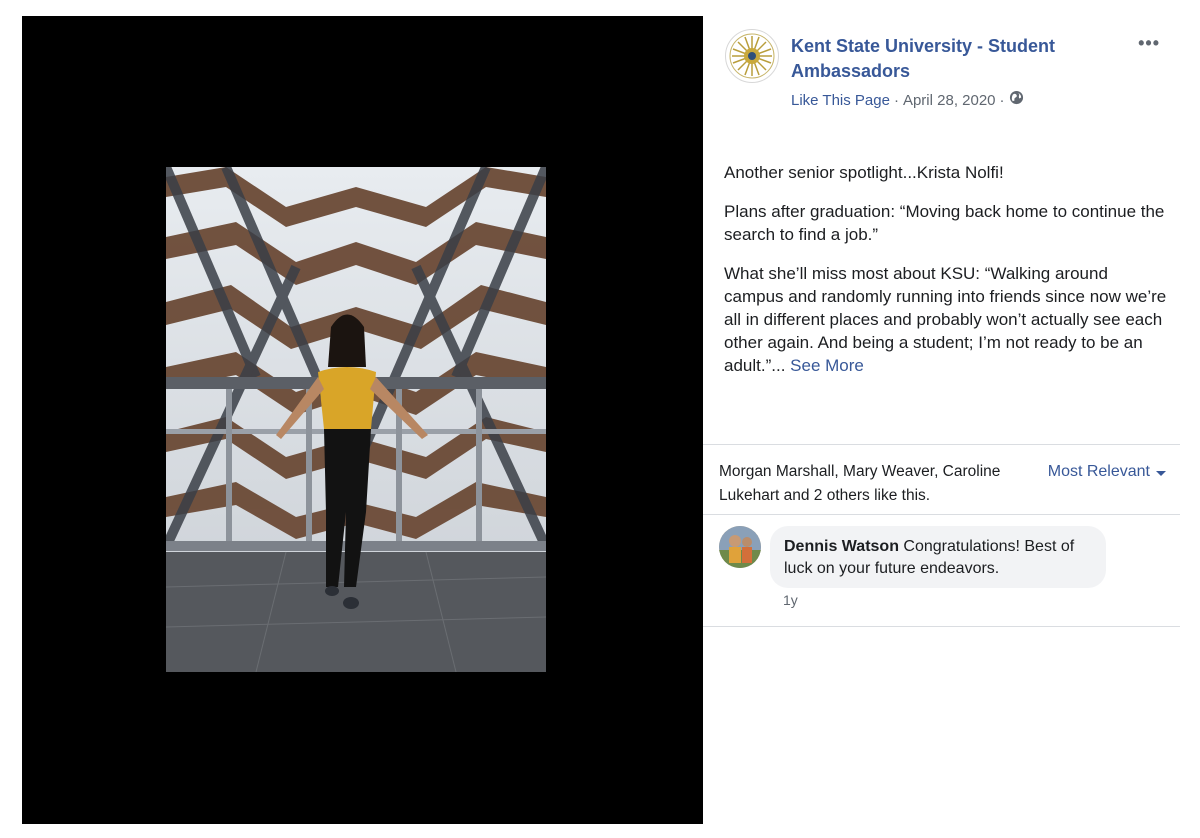 Image resolution: width=1200 pixels, height=838 pixels. Describe the element at coordinates (790, 600) in the screenshot. I see `comment-timestamp: 1y` at that location.